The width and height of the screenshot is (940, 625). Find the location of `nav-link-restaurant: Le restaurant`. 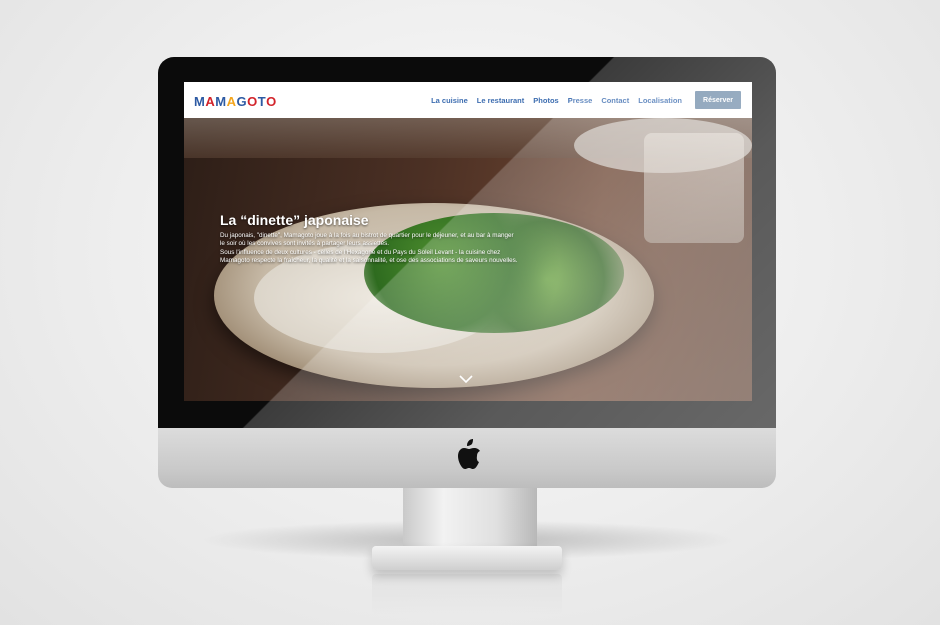

nav-link-restaurant: Le restaurant is located at coordinates (501, 100).